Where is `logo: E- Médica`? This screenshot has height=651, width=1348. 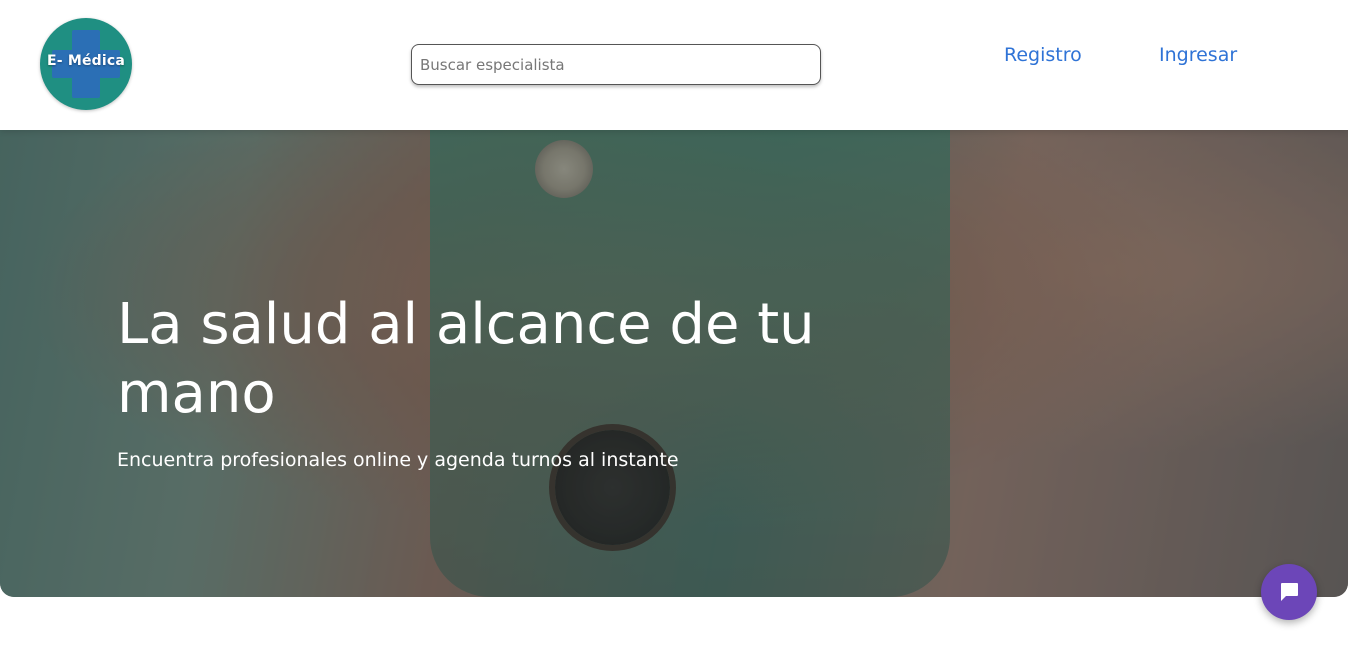 logo: E- Médica is located at coordinates (86, 64).